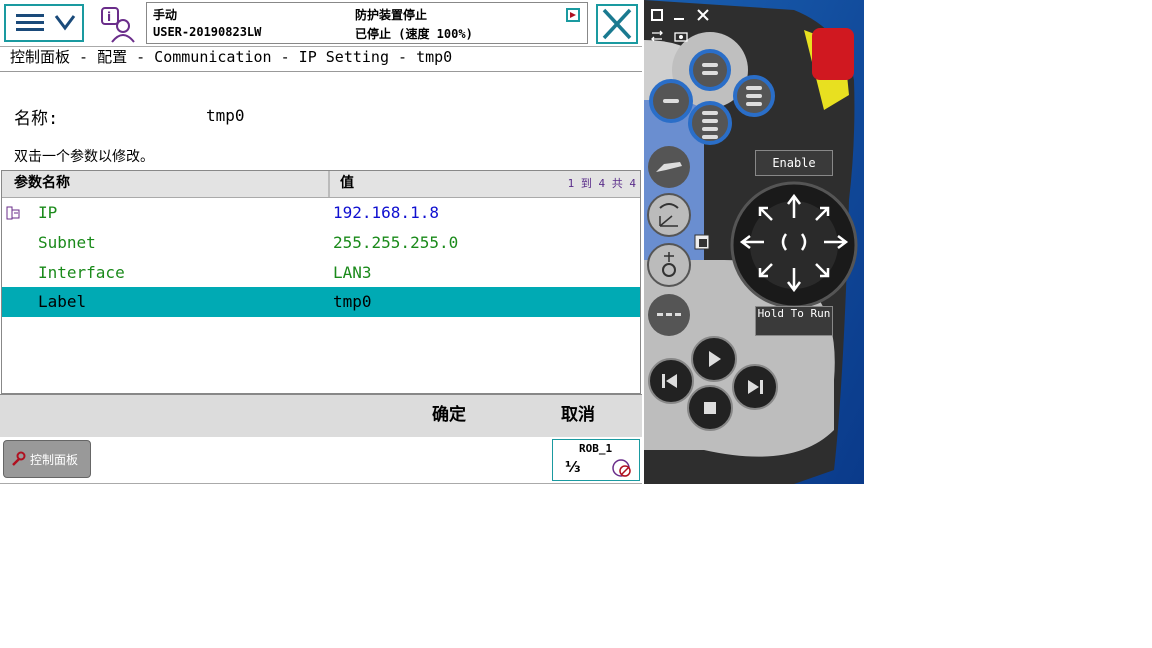 The width and height of the screenshot is (1152, 648). What do you see at coordinates (48, 212) in the screenshot?
I see `parameter-name: IP` at bounding box center [48, 212].